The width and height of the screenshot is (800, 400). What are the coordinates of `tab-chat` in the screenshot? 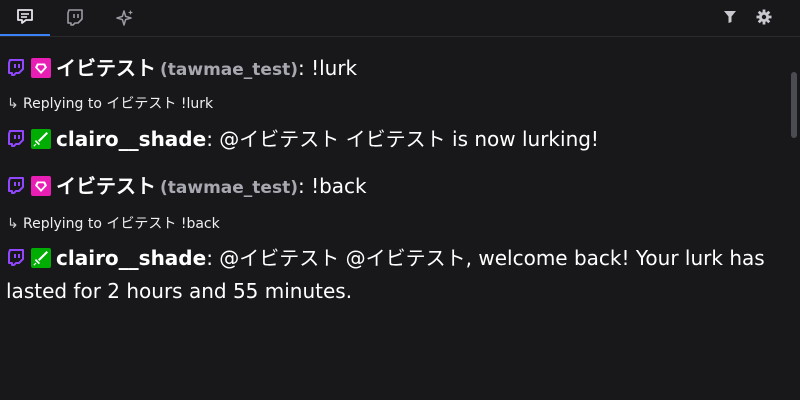 It's located at (25, 18).